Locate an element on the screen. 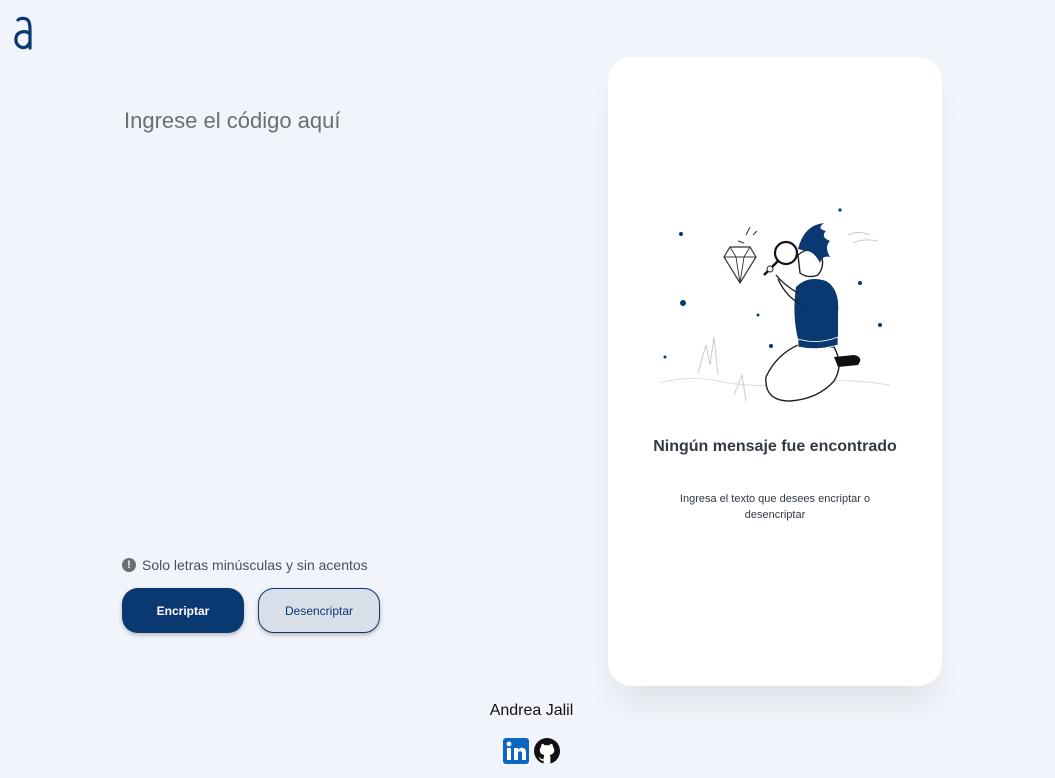 The width and height of the screenshot is (1055, 778). hint-text: Solo letras minúsculas y sin acentos is located at coordinates (255, 565).